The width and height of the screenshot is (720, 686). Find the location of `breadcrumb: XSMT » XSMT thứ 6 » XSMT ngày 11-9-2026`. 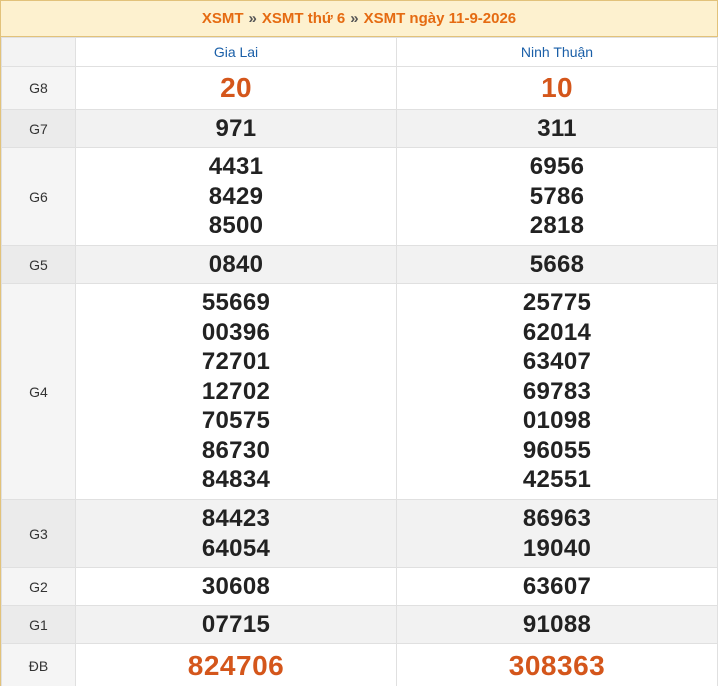

breadcrumb: XSMT » XSMT thứ 6 » XSMT ngày 11-9-2026 is located at coordinates (359, 19).